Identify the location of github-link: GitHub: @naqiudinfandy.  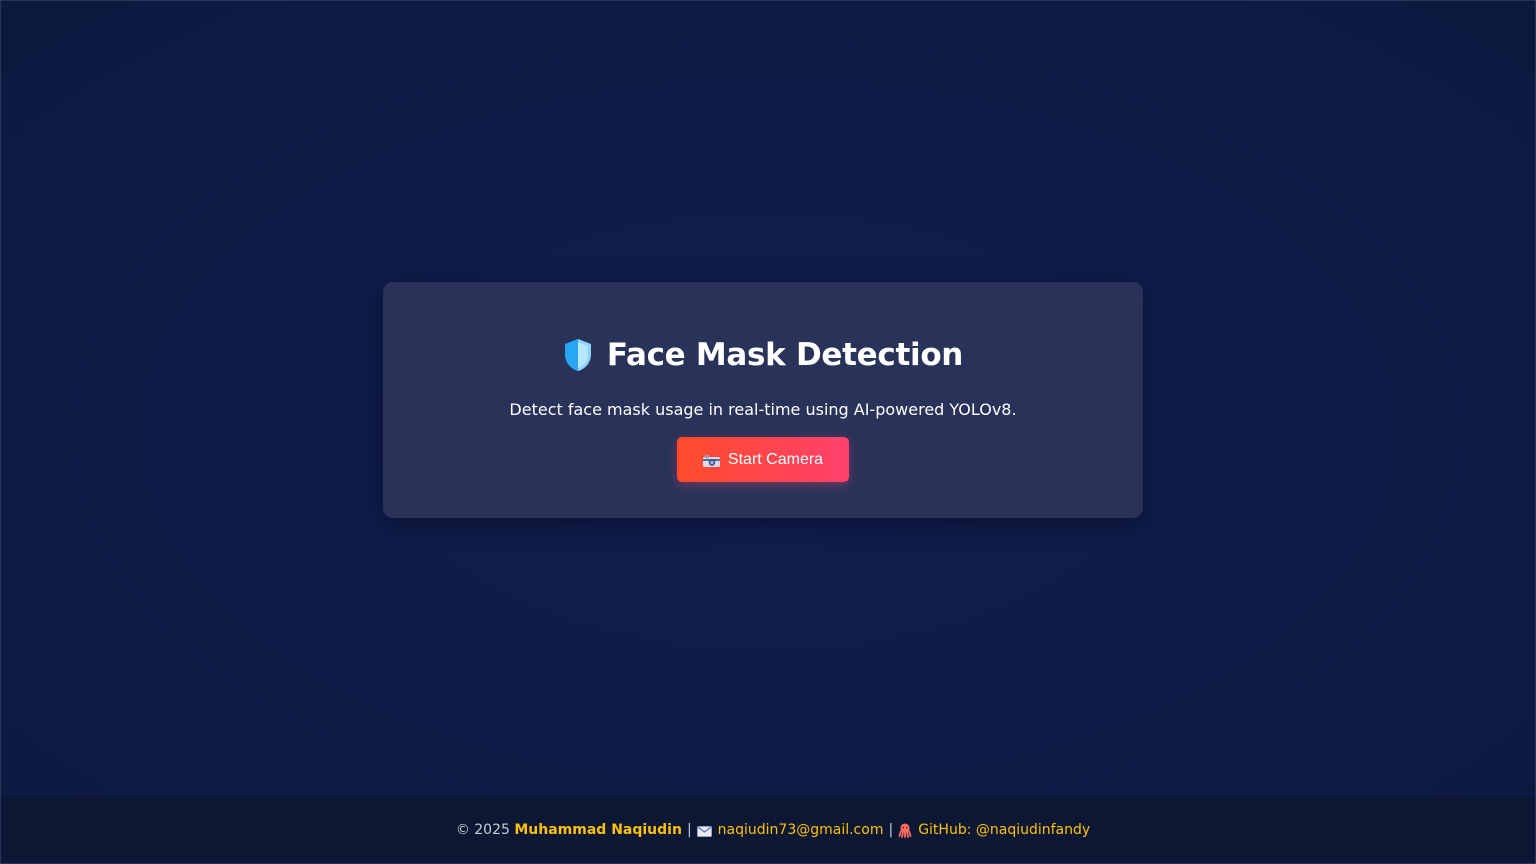
(994, 830).